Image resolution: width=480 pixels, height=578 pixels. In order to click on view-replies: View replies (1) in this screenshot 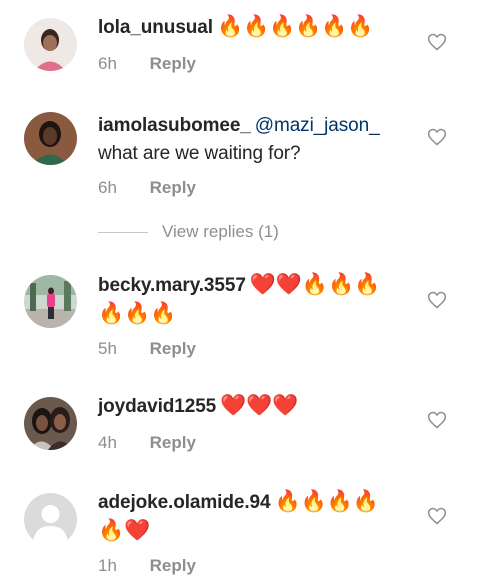, I will do `click(188, 232)`.